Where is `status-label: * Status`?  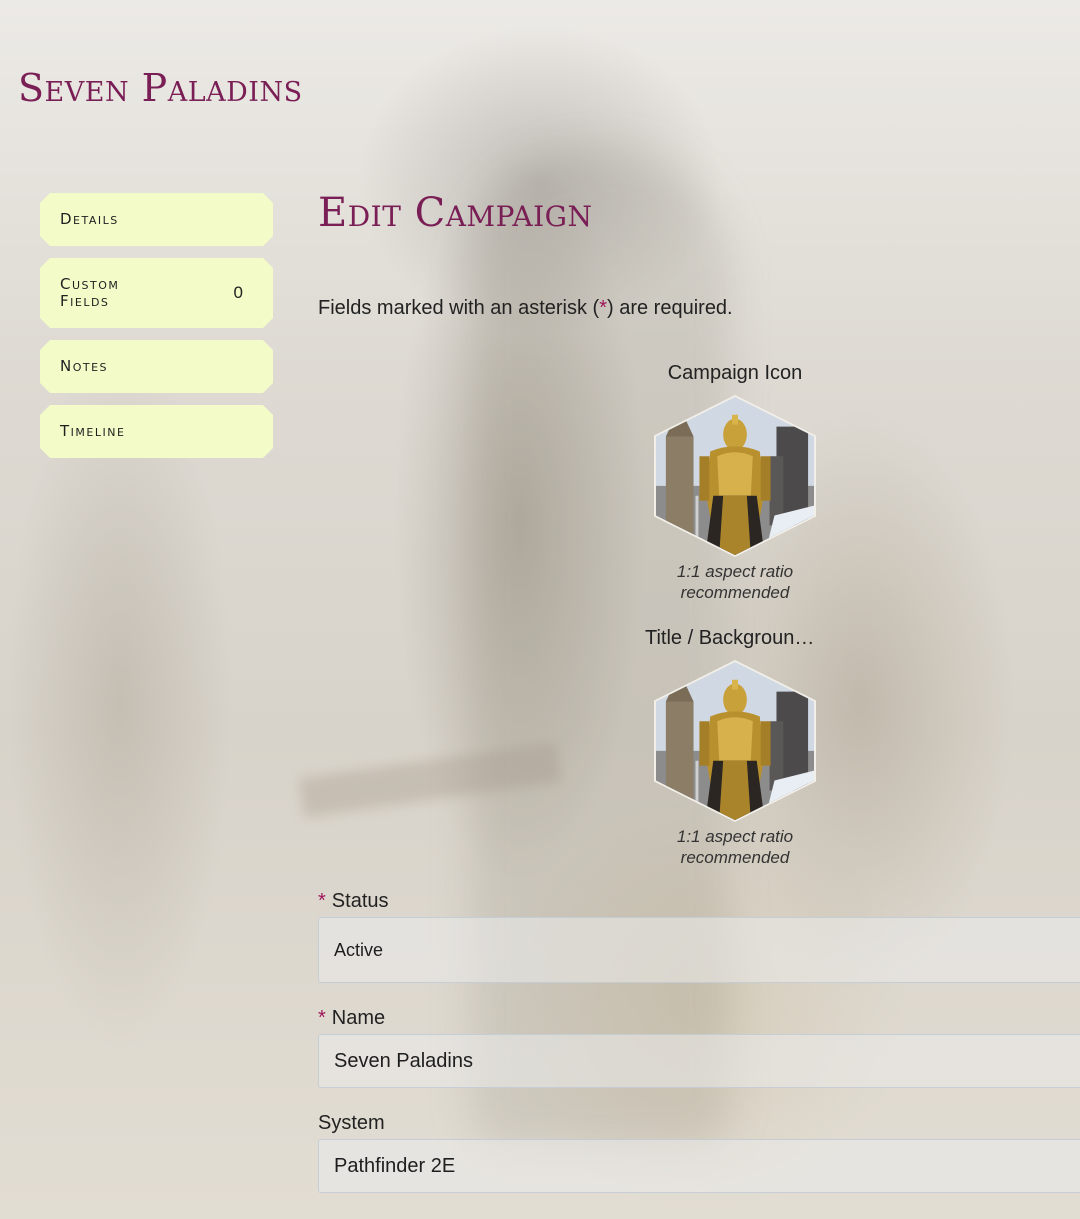 status-label: * Status is located at coordinates (699, 901).